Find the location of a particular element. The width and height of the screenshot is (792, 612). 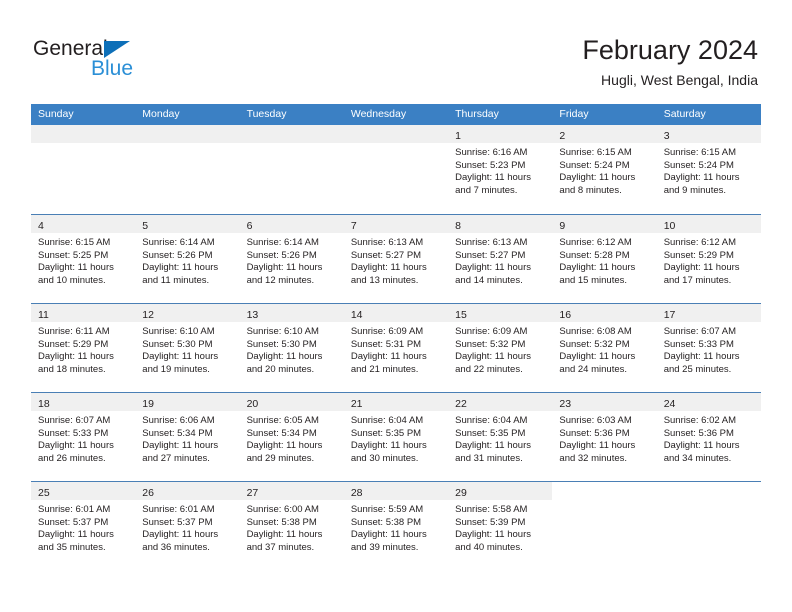

day-number-band: 20 is located at coordinates (291, 402).